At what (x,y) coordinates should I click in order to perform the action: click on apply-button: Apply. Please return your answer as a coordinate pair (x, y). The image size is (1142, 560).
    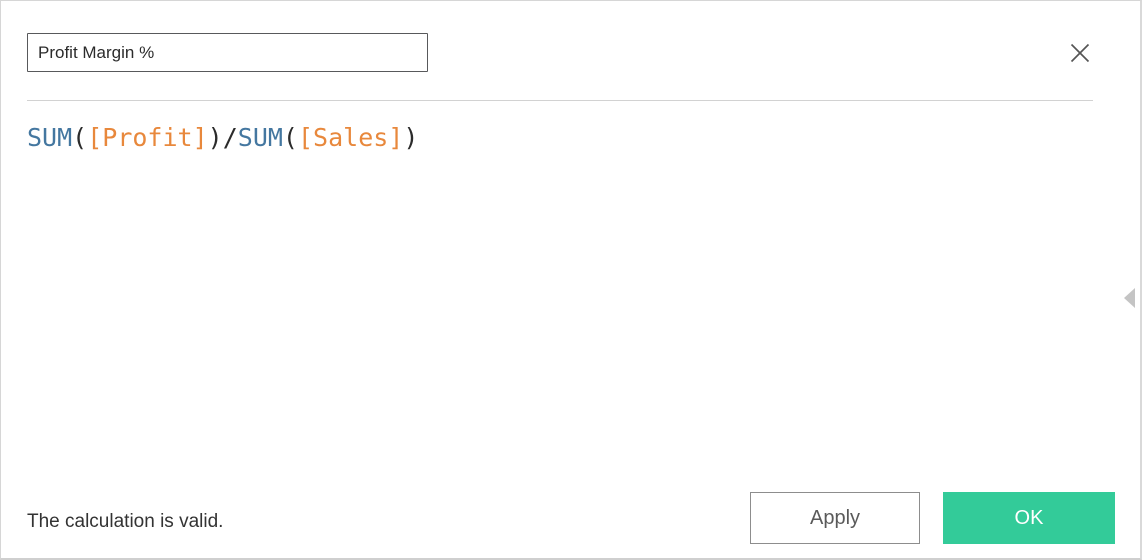
    Looking at the image, I should click on (835, 518).